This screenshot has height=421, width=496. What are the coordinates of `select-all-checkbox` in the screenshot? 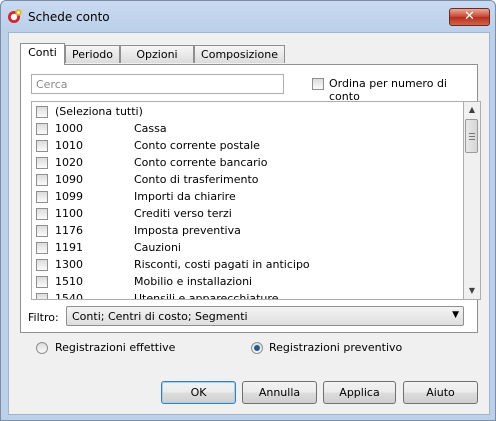 It's located at (42, 112).